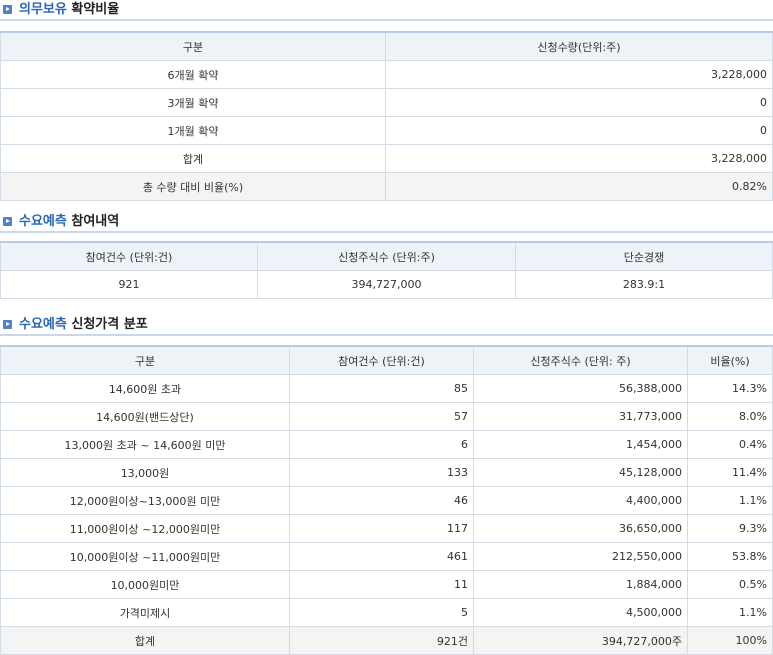 The image size is (773, 655). What do you see at coordinates (145, 612) in the screenshot?
I see `price-range: 가격미제시` at bounding box center [145, 612].